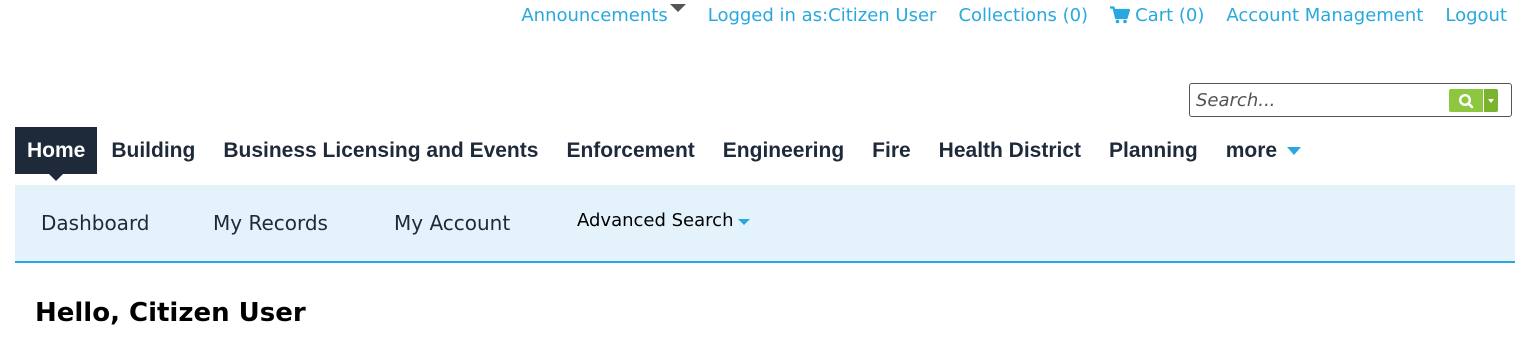  I want to click on nav-item-label: more, so click(1251, 150).